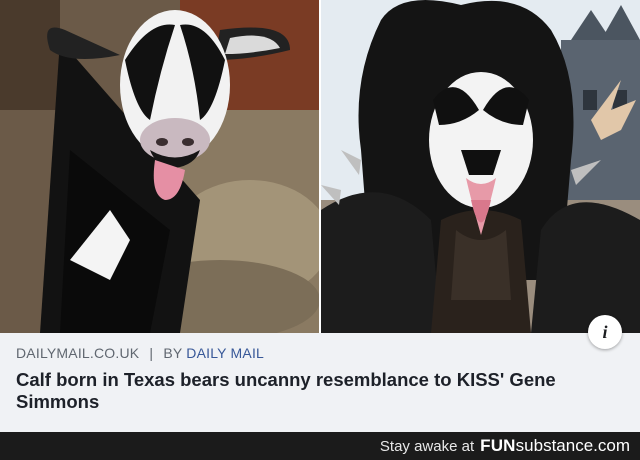 Image resolution: width=640 pixels, height=460 pixels. What do you see at coordinates (77, 353) in the screenshot?
I see `source-domain: DAILYMAIL.CO.UK` at bounding box center [77, 353].